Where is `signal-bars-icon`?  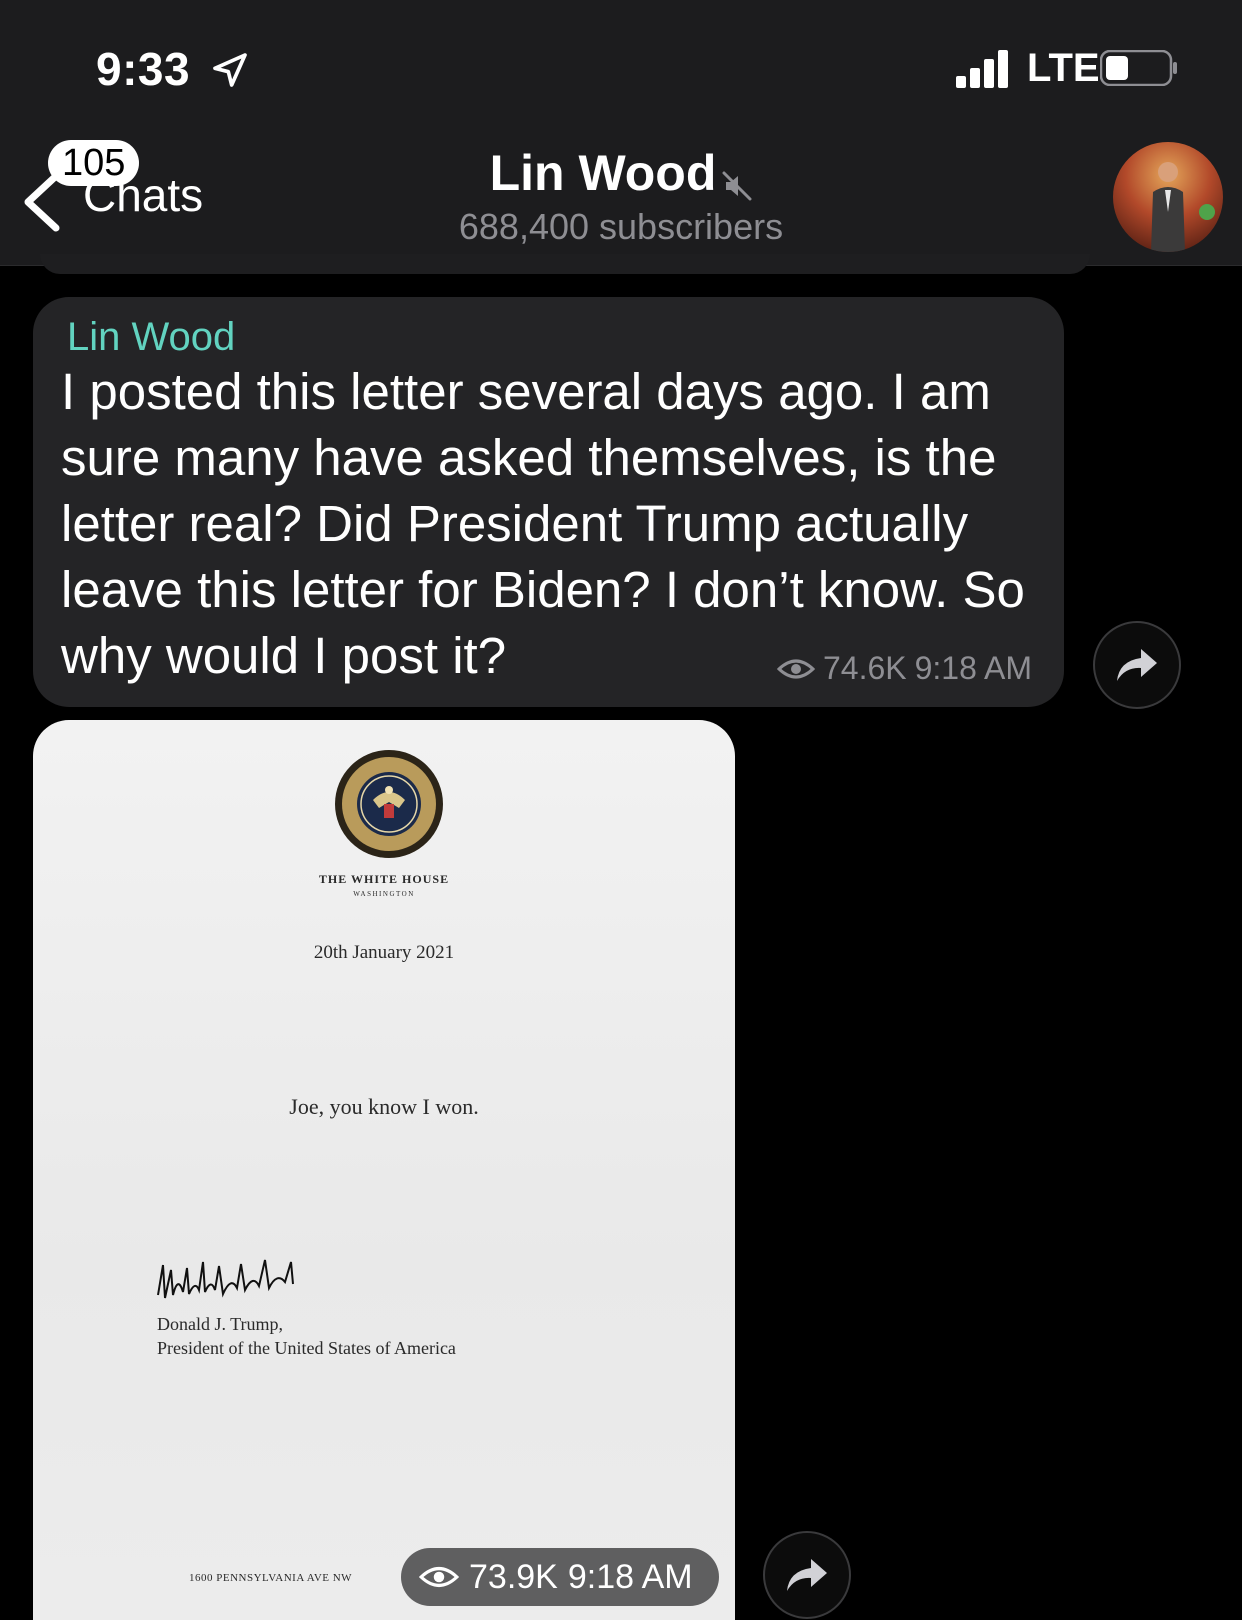
signal-bars-icon is located at coordinates (982, 69).